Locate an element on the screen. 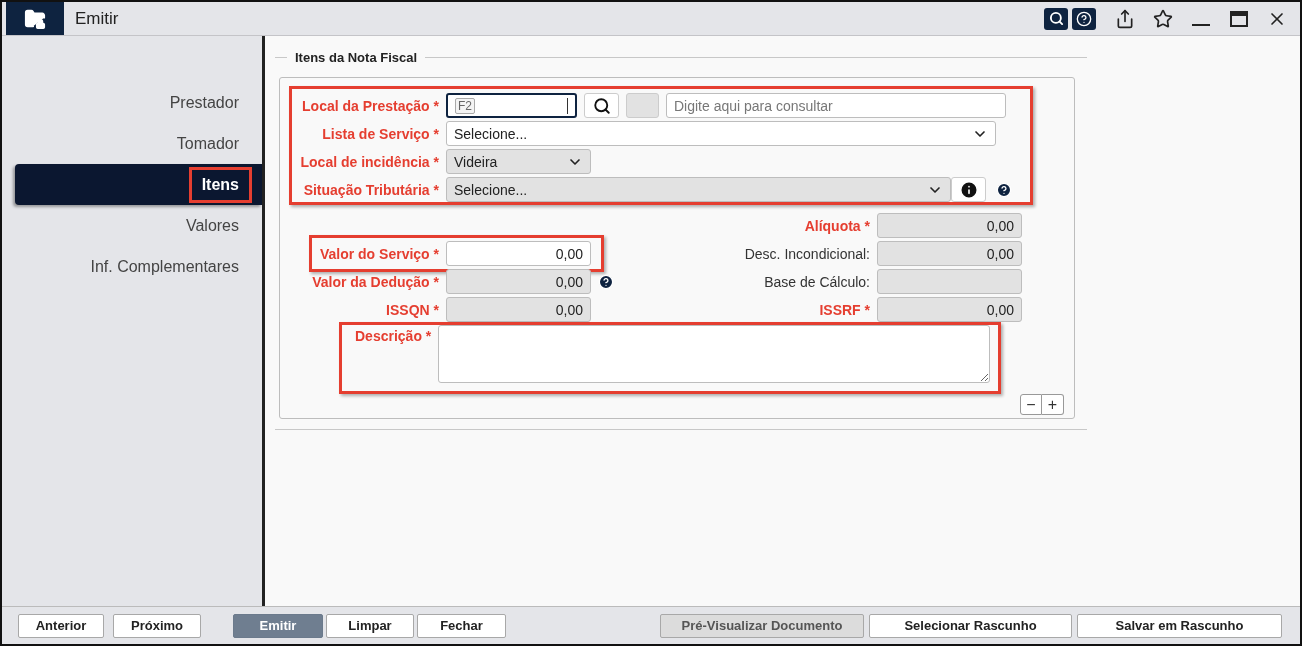 The image size is (1302, 646). code-display is located at coordinates (642, 105).